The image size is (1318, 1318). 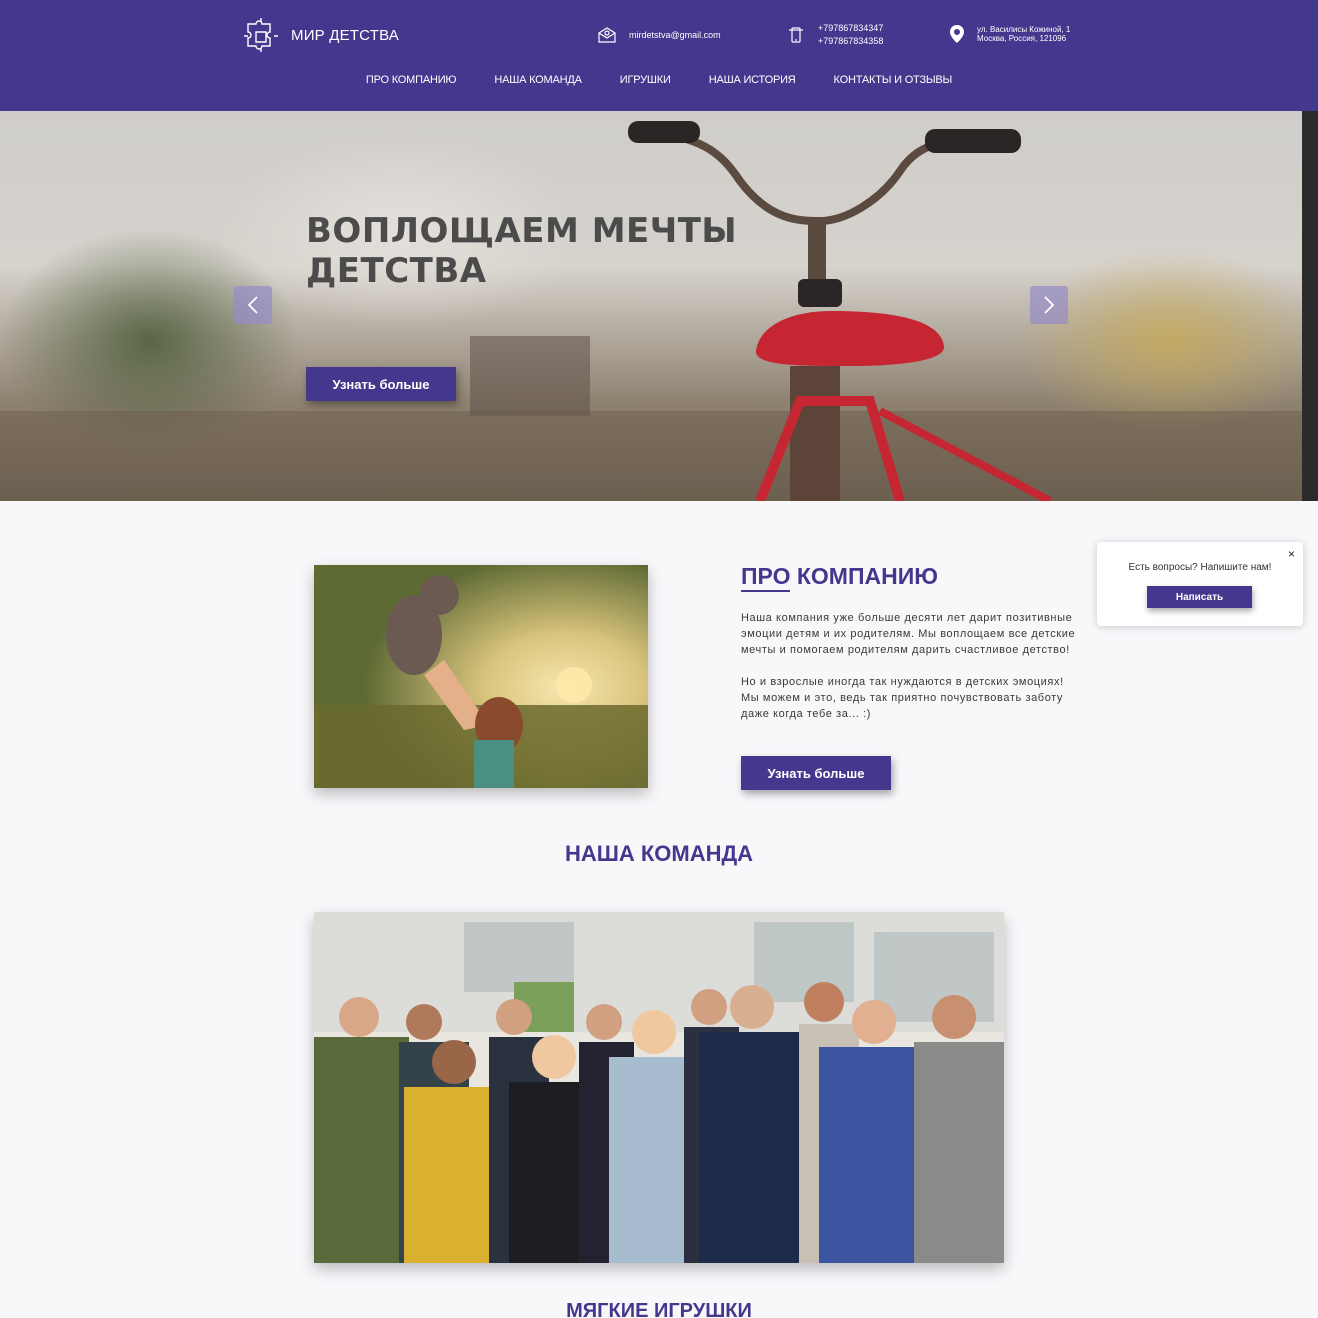 I want to click on about-title-underlined: ПРО, so click(x=766, y=577).